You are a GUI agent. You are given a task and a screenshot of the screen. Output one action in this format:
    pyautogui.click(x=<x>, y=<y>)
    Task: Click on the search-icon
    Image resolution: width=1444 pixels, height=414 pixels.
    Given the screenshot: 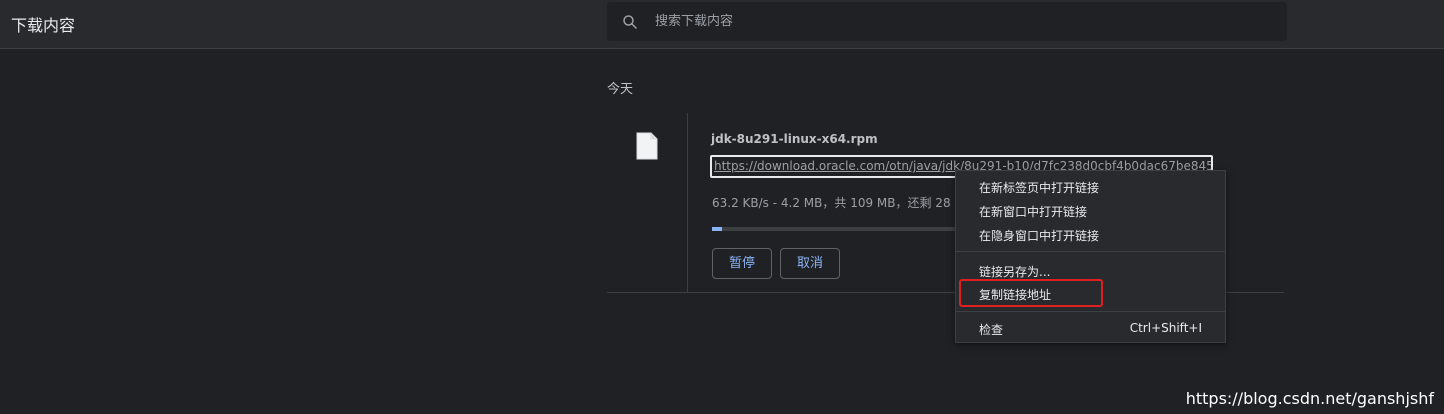 What is the action you would take?
    pyautogui.click(x=630, y=22)
    